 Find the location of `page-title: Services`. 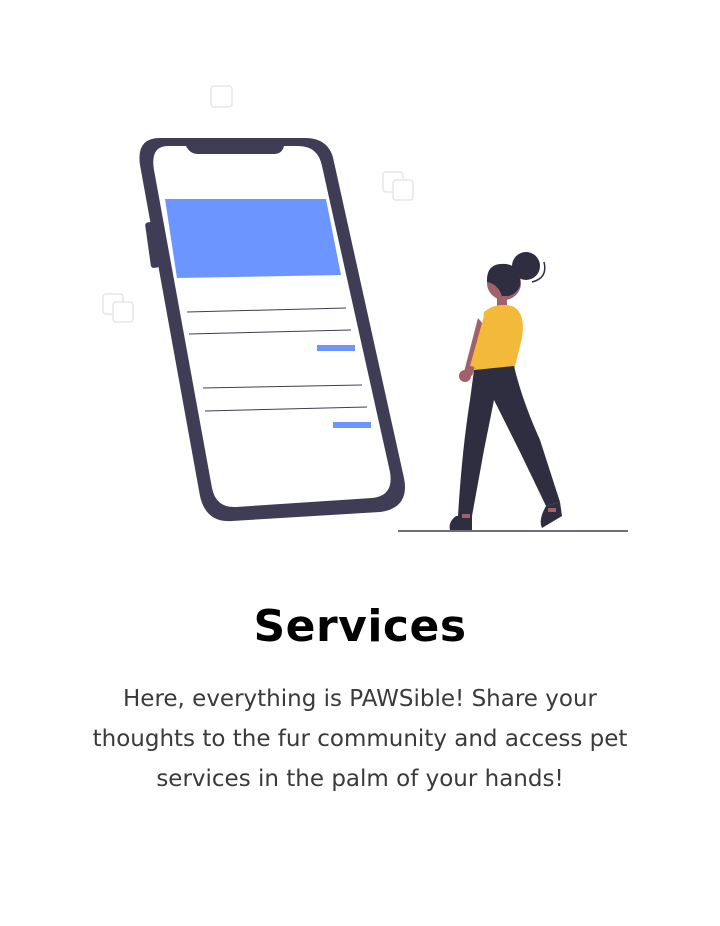

page-title: Services is located at coordinates (360, 626).